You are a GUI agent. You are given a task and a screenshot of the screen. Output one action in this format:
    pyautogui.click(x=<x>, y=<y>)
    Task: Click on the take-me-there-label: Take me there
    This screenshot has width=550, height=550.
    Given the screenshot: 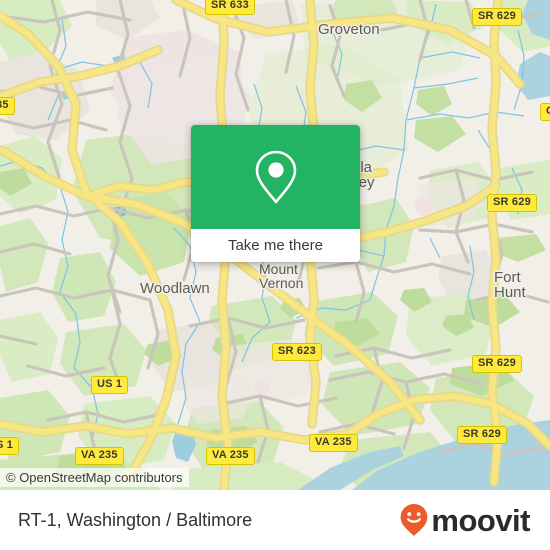 What is the action you would take?
    pyautogui.click(x=275, y=245)
    